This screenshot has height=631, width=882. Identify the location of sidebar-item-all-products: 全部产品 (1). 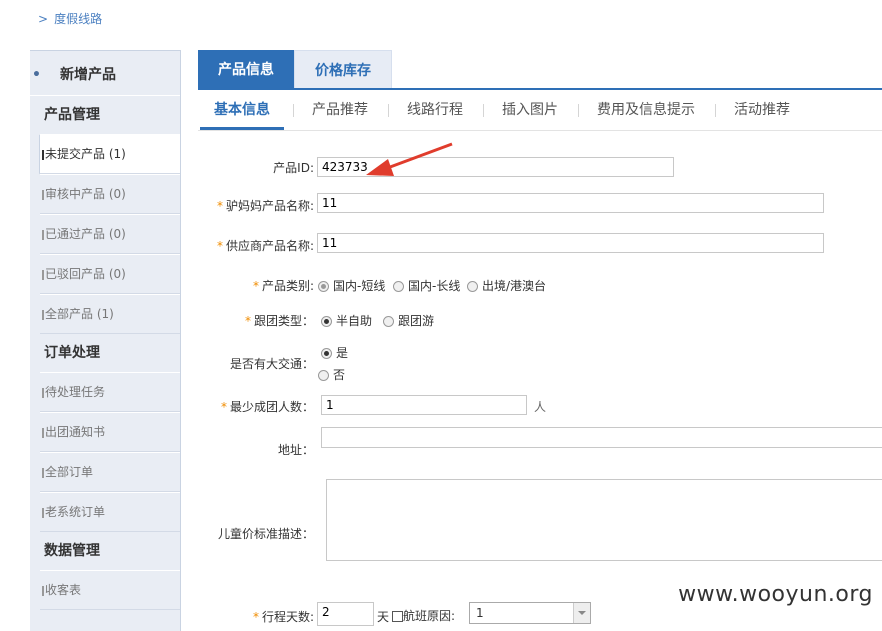
(110, 314).